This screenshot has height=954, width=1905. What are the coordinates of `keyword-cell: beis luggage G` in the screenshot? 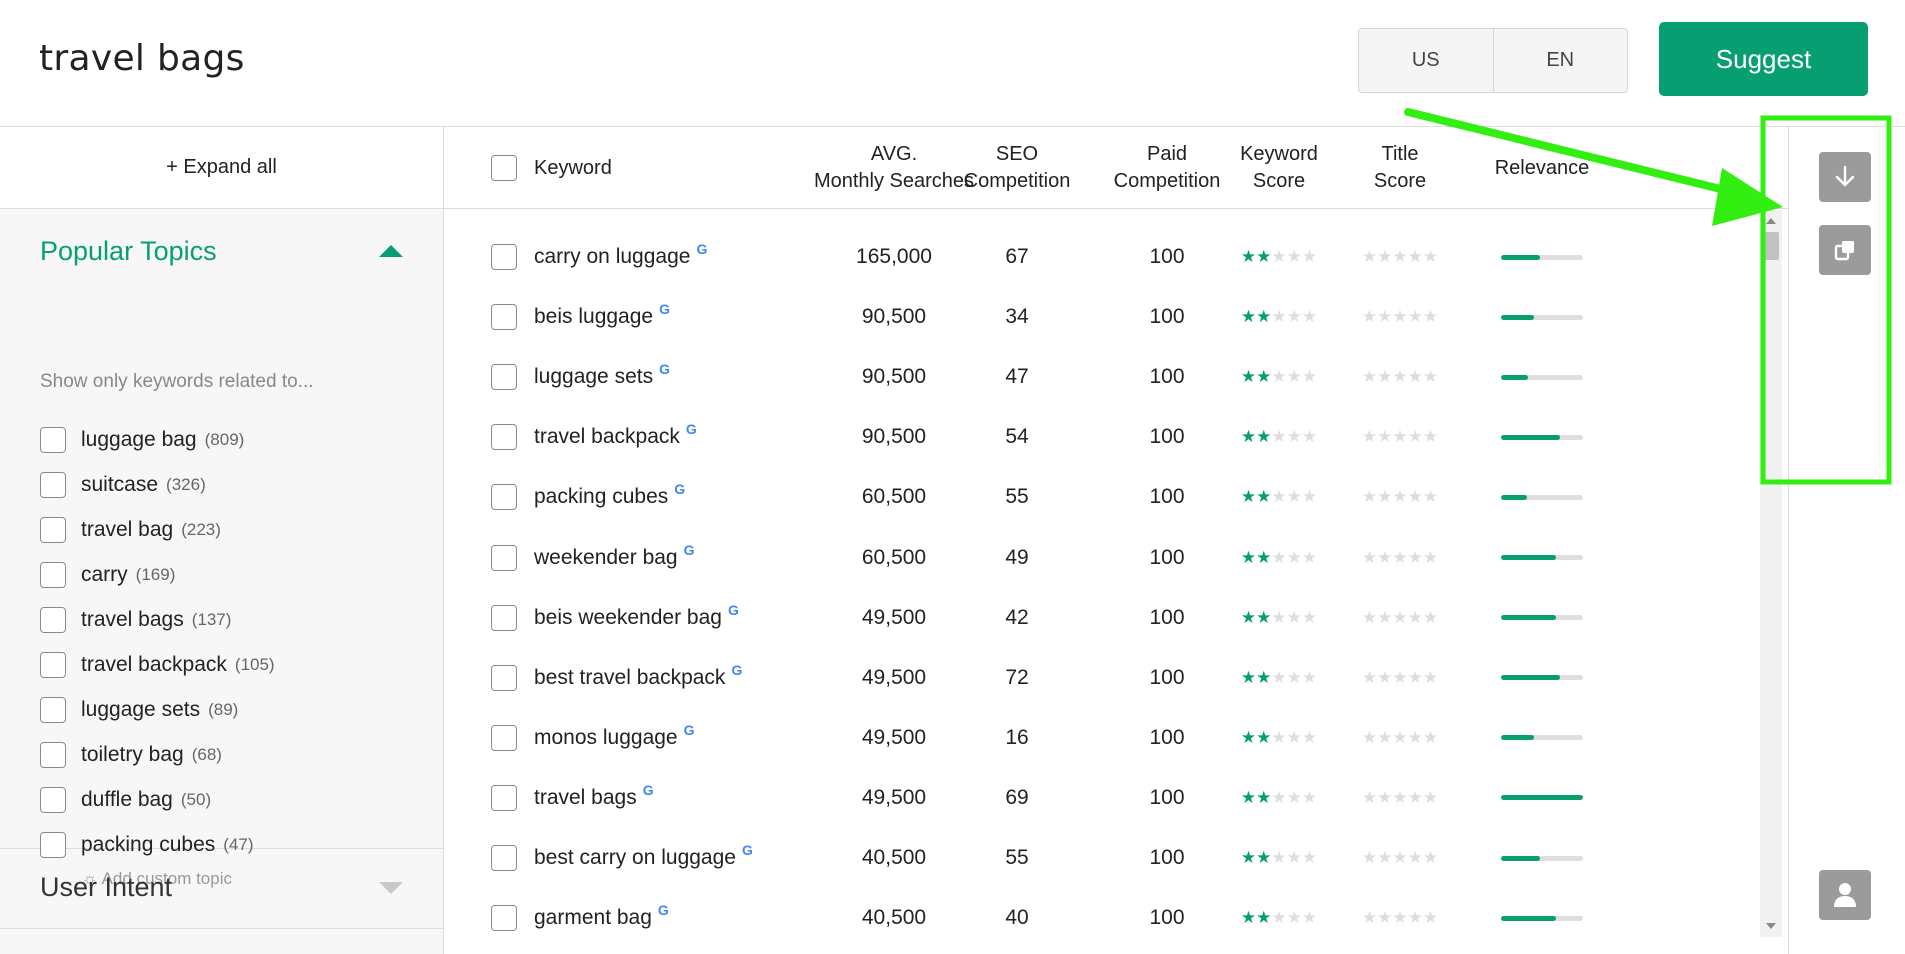 It's located at (602, 317).